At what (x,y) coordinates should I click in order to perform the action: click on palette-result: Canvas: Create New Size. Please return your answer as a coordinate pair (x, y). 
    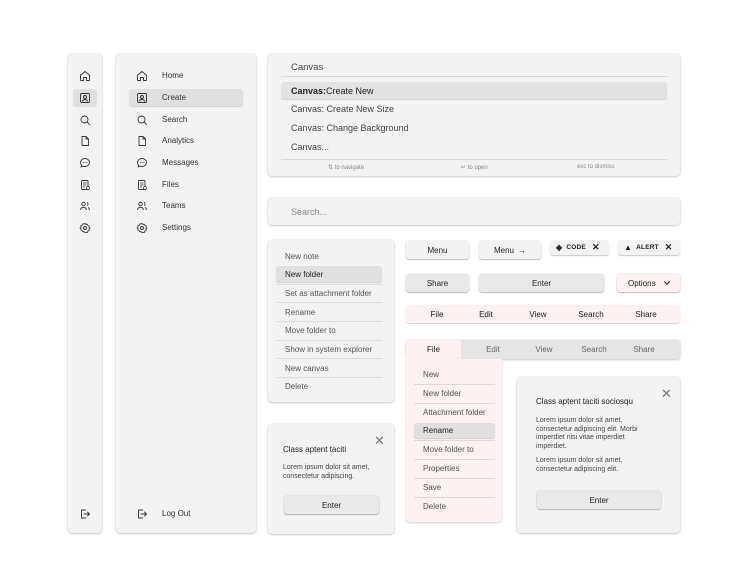
    Looking at the image, I should click on (474, 108).